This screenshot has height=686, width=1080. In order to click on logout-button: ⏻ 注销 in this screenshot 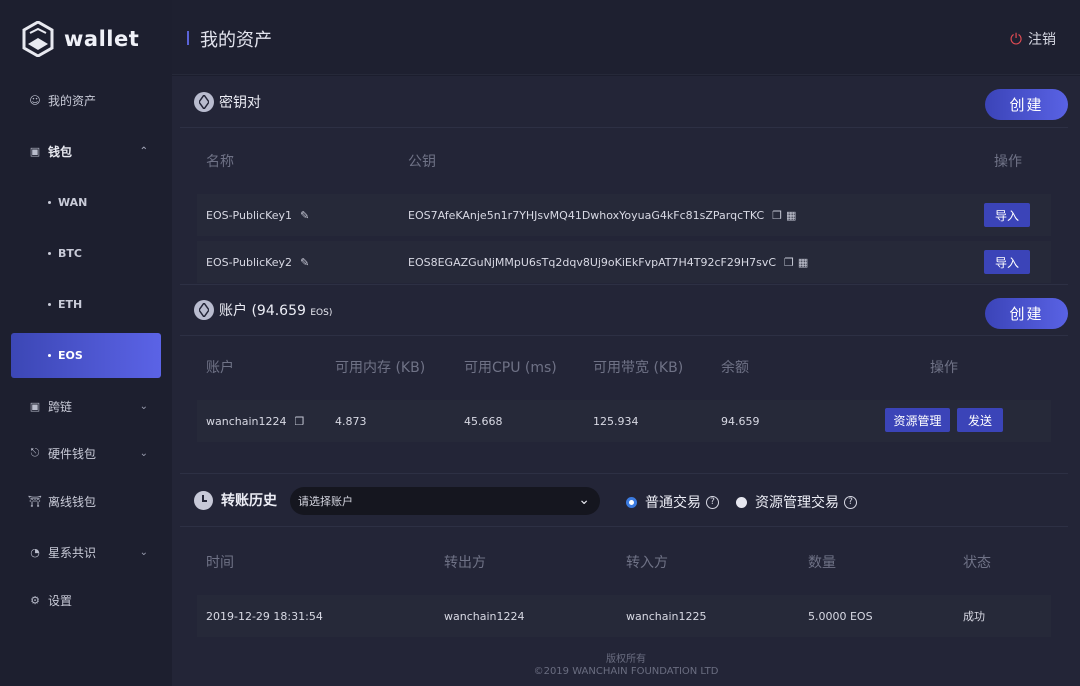, I will do `click(1033, 39)`.